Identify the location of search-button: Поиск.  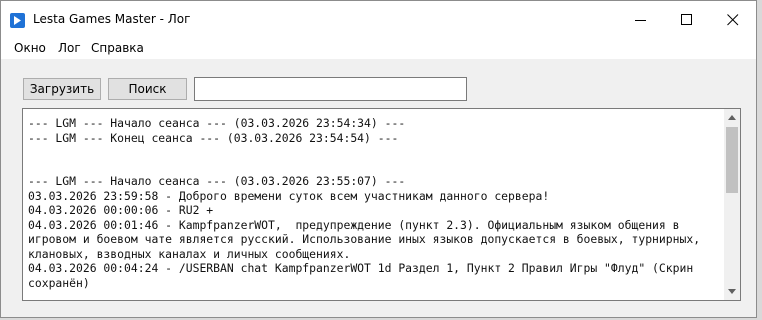
(147, 89).